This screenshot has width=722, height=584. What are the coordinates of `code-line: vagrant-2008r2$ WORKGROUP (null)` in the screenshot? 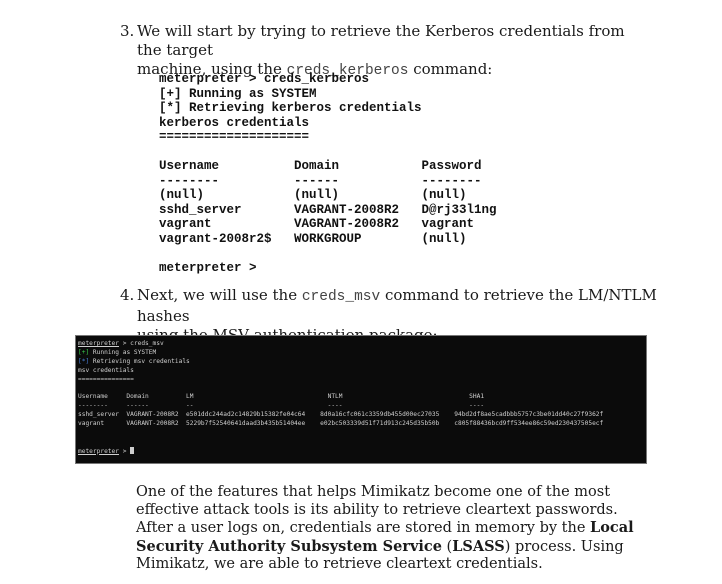 It's located at (313, 238).